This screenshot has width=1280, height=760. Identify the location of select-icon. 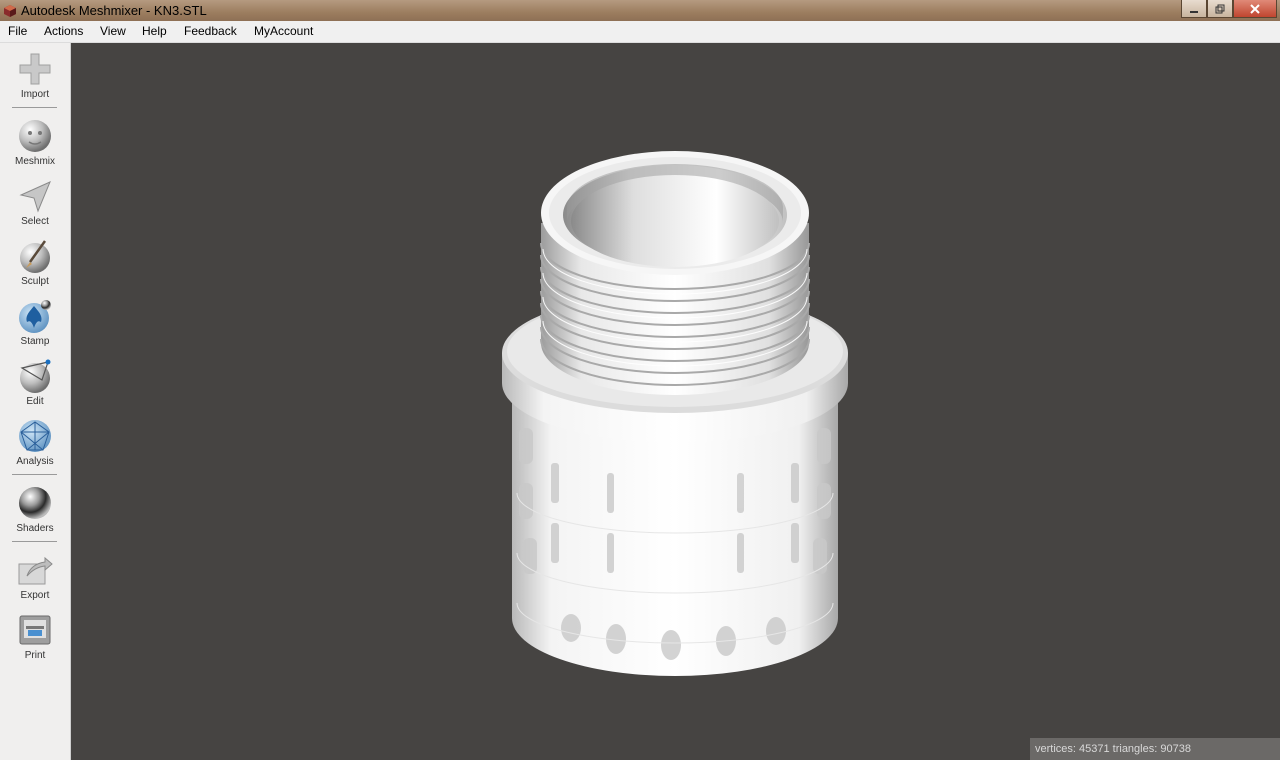
(35, 197).